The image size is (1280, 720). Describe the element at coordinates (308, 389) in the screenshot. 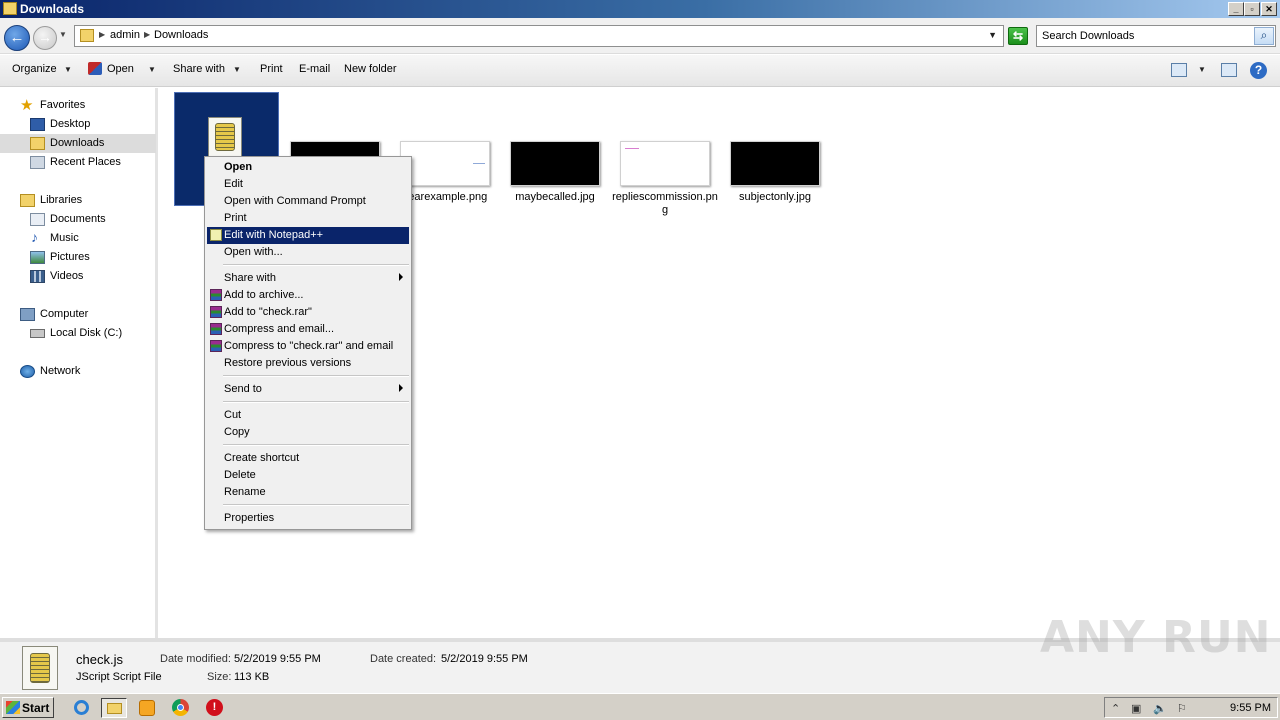

I see `menu-item-send-to: Send to` at that location.